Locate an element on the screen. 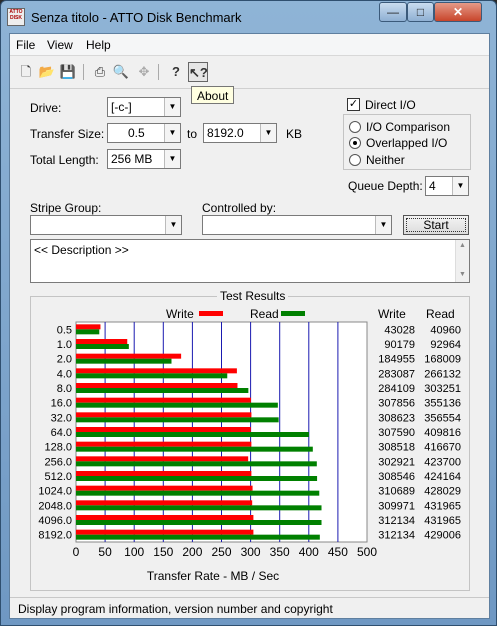 The image size is (497, 626). start-button: Start is located at coordinates (436, 225).